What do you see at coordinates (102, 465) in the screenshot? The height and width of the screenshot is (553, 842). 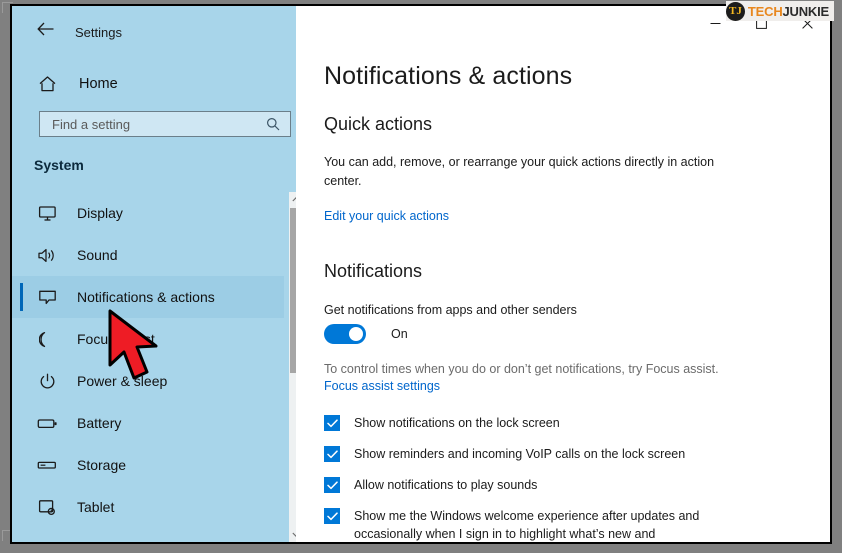 I see `sidebar-item-storage-label: Storage` at bounding box center [102, 465].